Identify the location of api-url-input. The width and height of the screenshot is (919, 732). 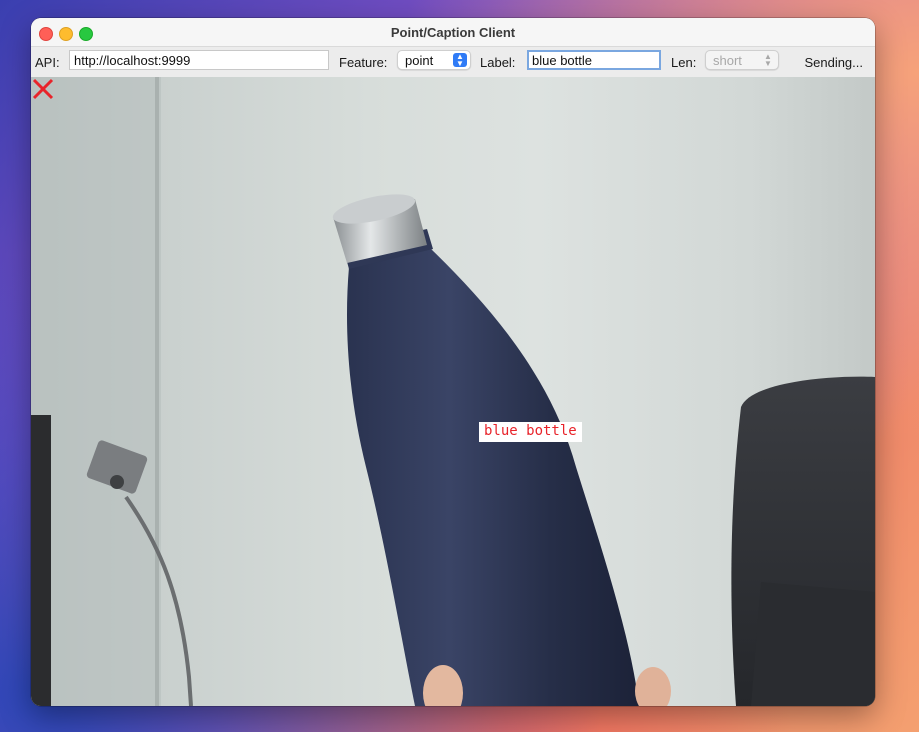
(199, 60).